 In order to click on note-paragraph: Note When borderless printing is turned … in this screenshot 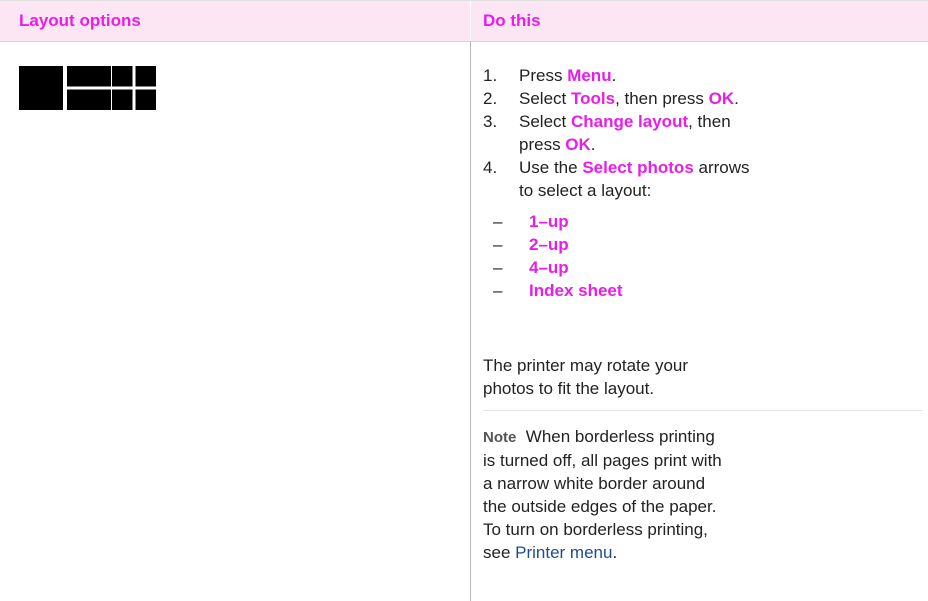, I will do `click(603, 494)`.